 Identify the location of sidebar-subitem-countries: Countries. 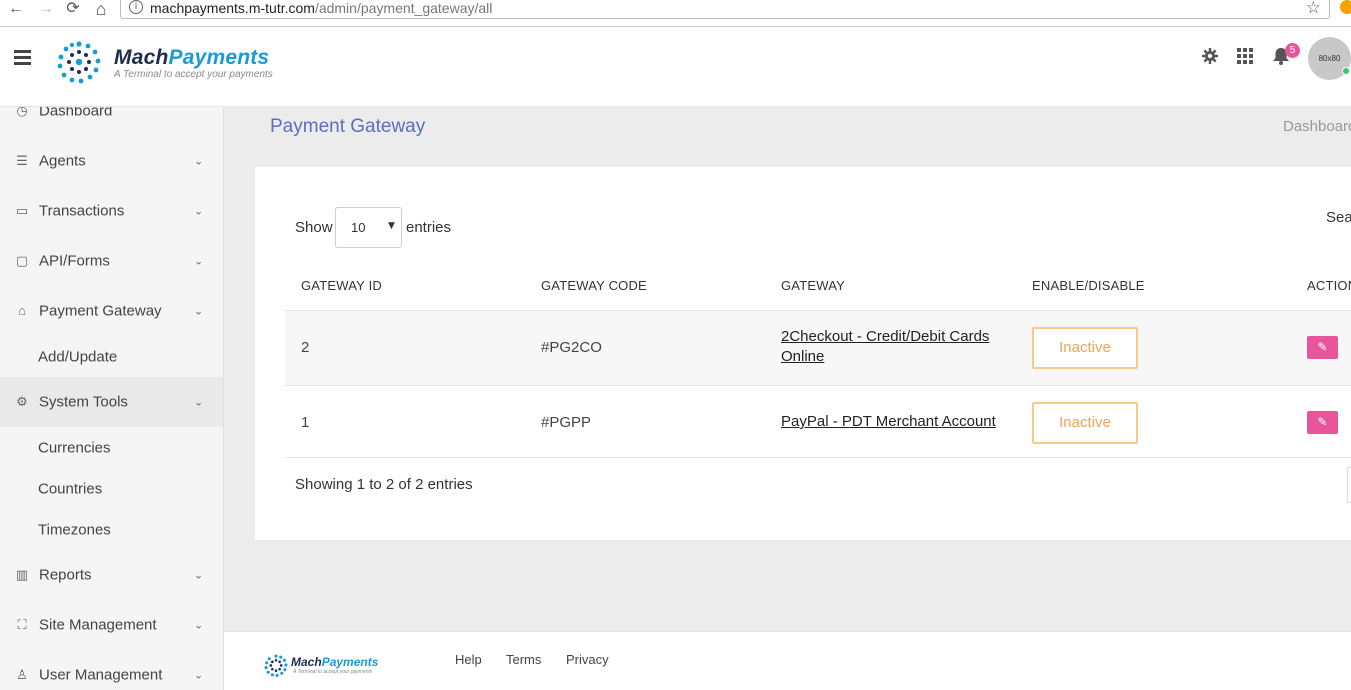
(111, 488).